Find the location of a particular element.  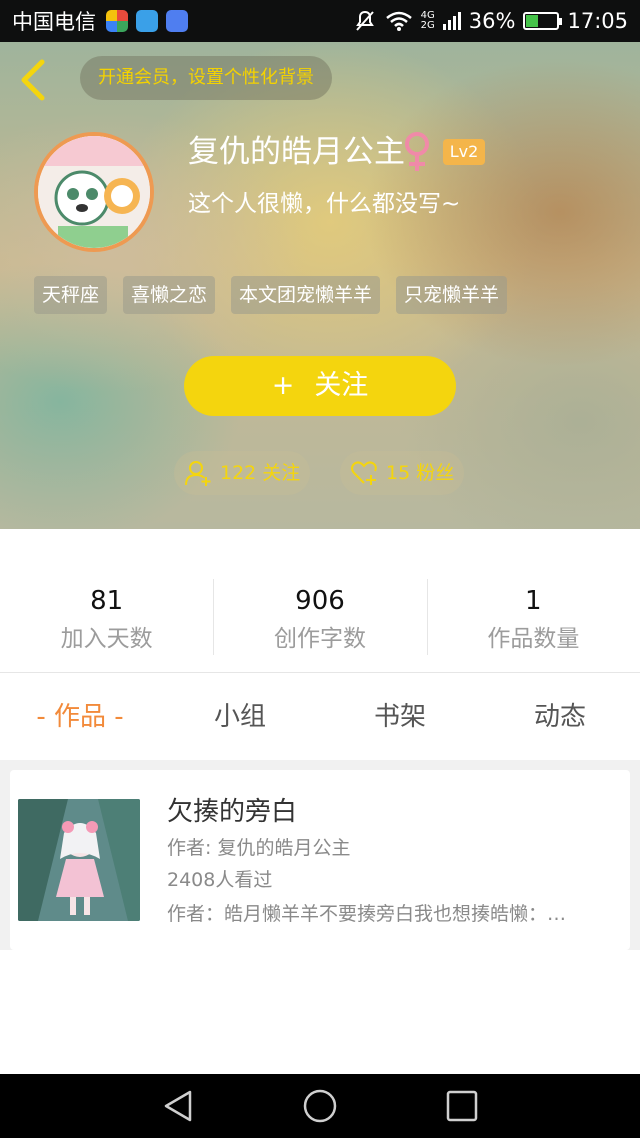

stat-value: 906 is located at coordinates (320, 601).